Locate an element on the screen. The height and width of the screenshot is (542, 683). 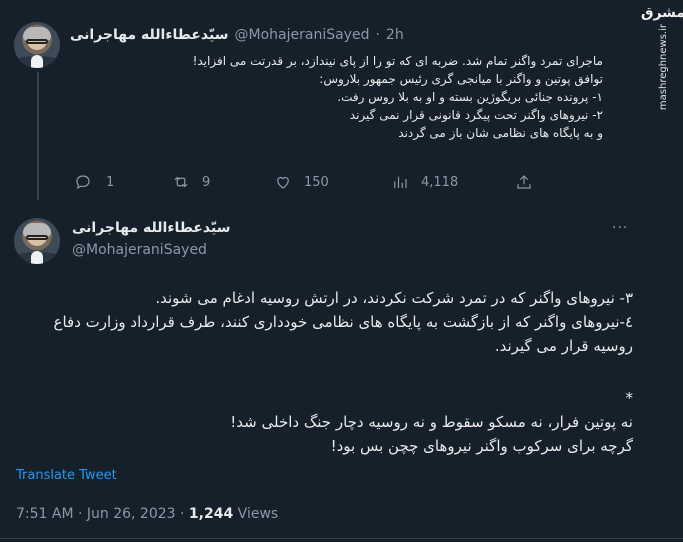
tweet2-star: * is located at coordinates (629, 398).